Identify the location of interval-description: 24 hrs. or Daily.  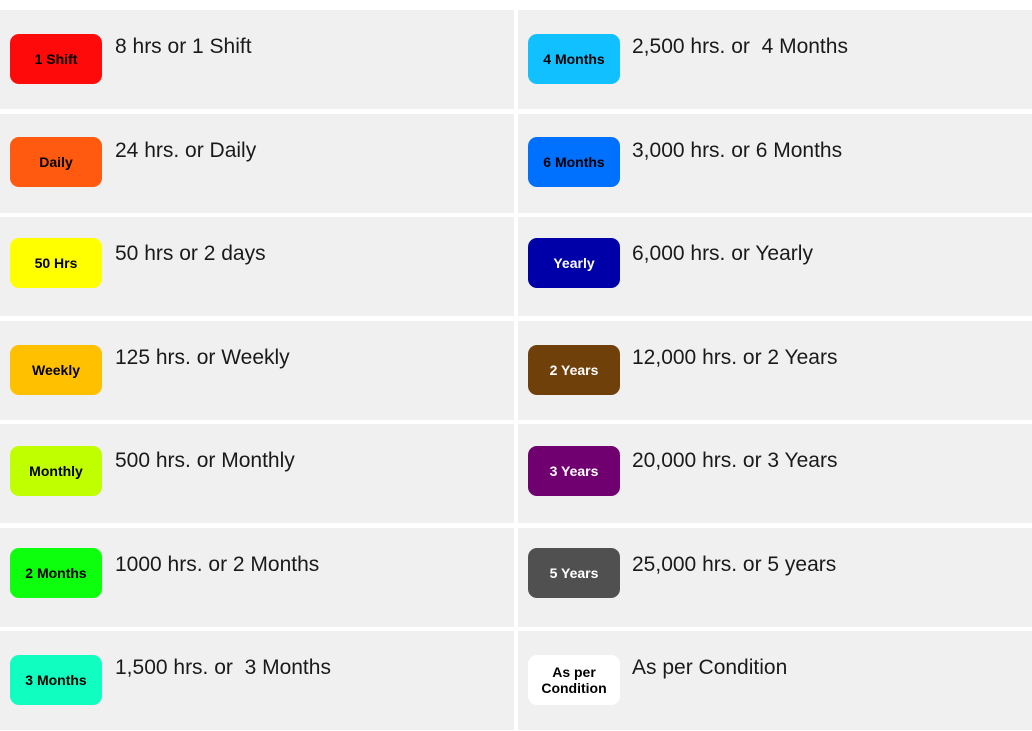
(186, 150).